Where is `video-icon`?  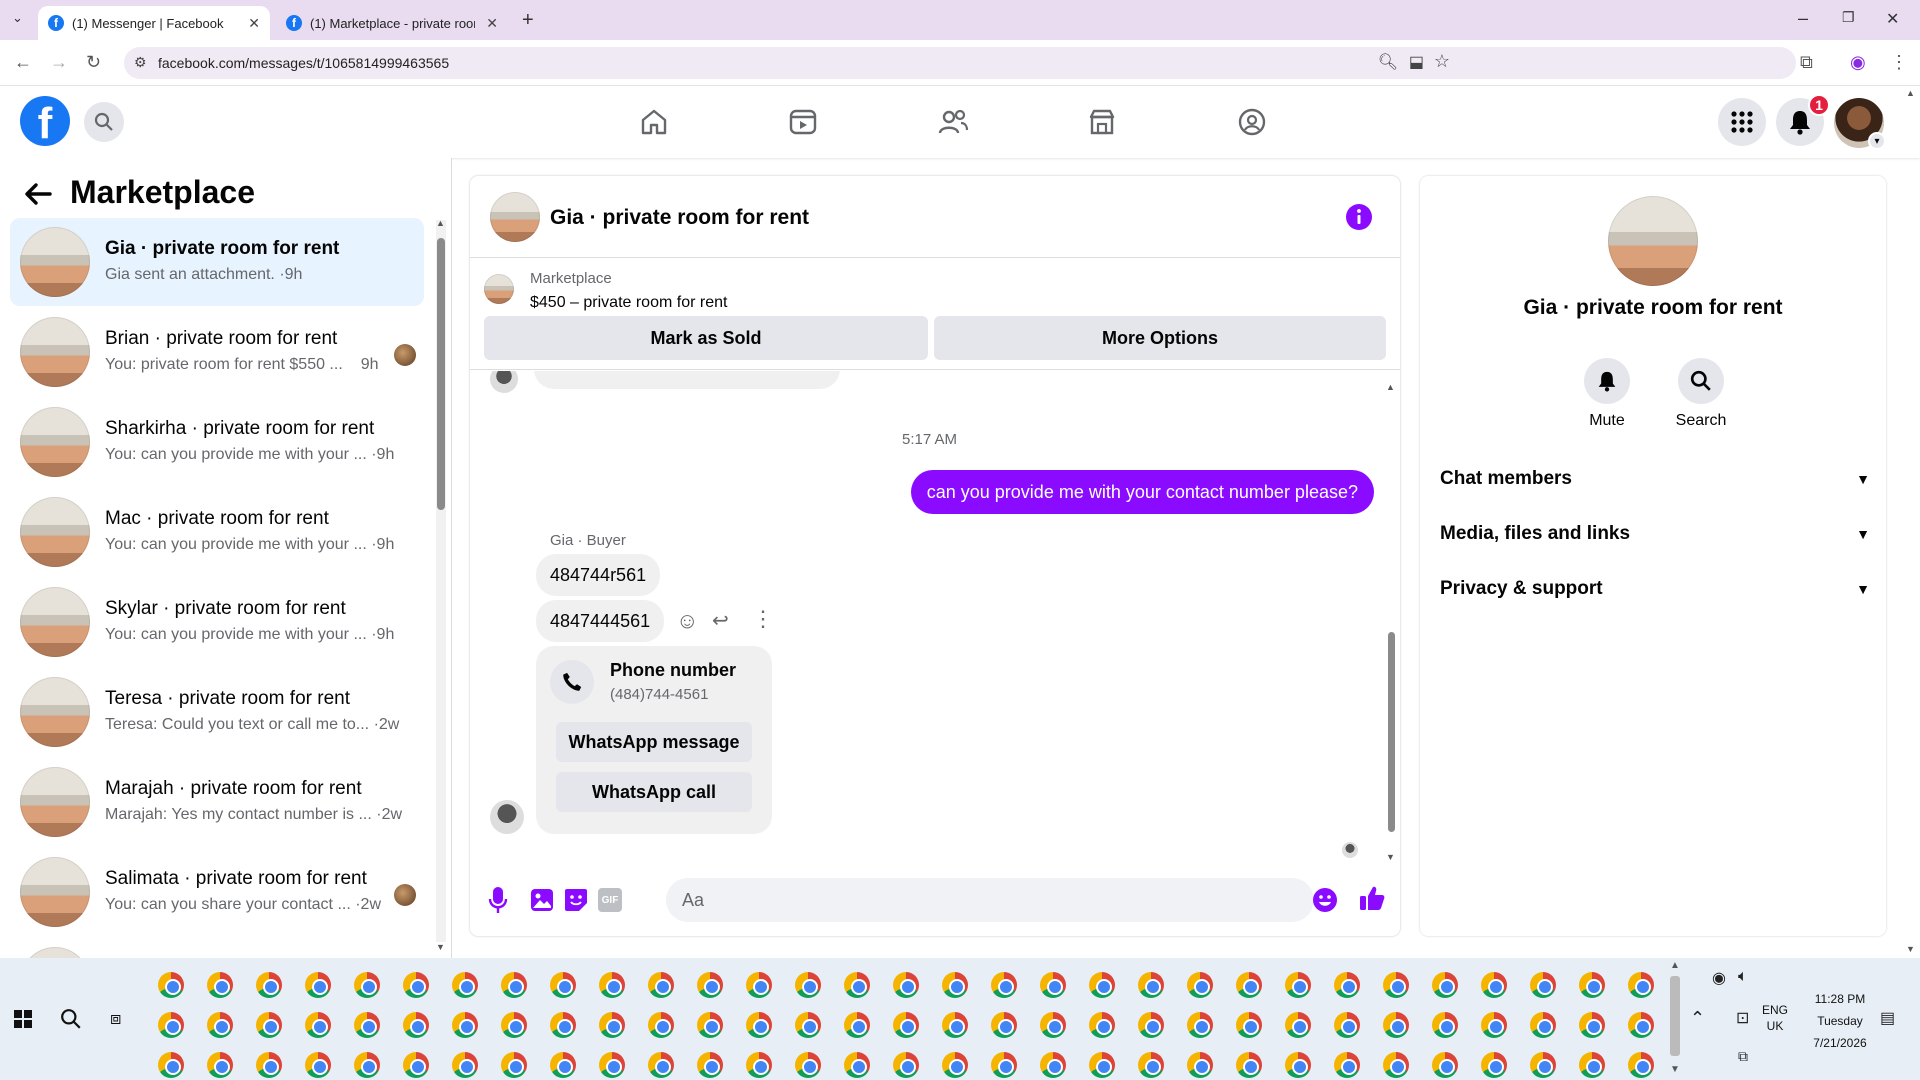 video-icon is located at coordinates (803, 122).